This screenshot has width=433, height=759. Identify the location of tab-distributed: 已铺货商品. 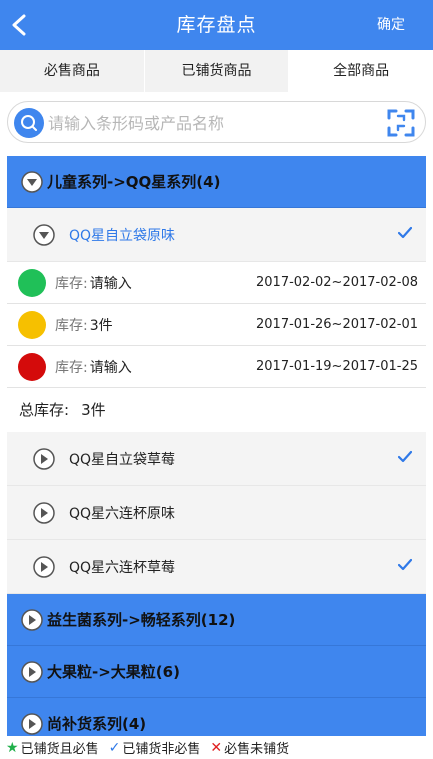
(216, 71).